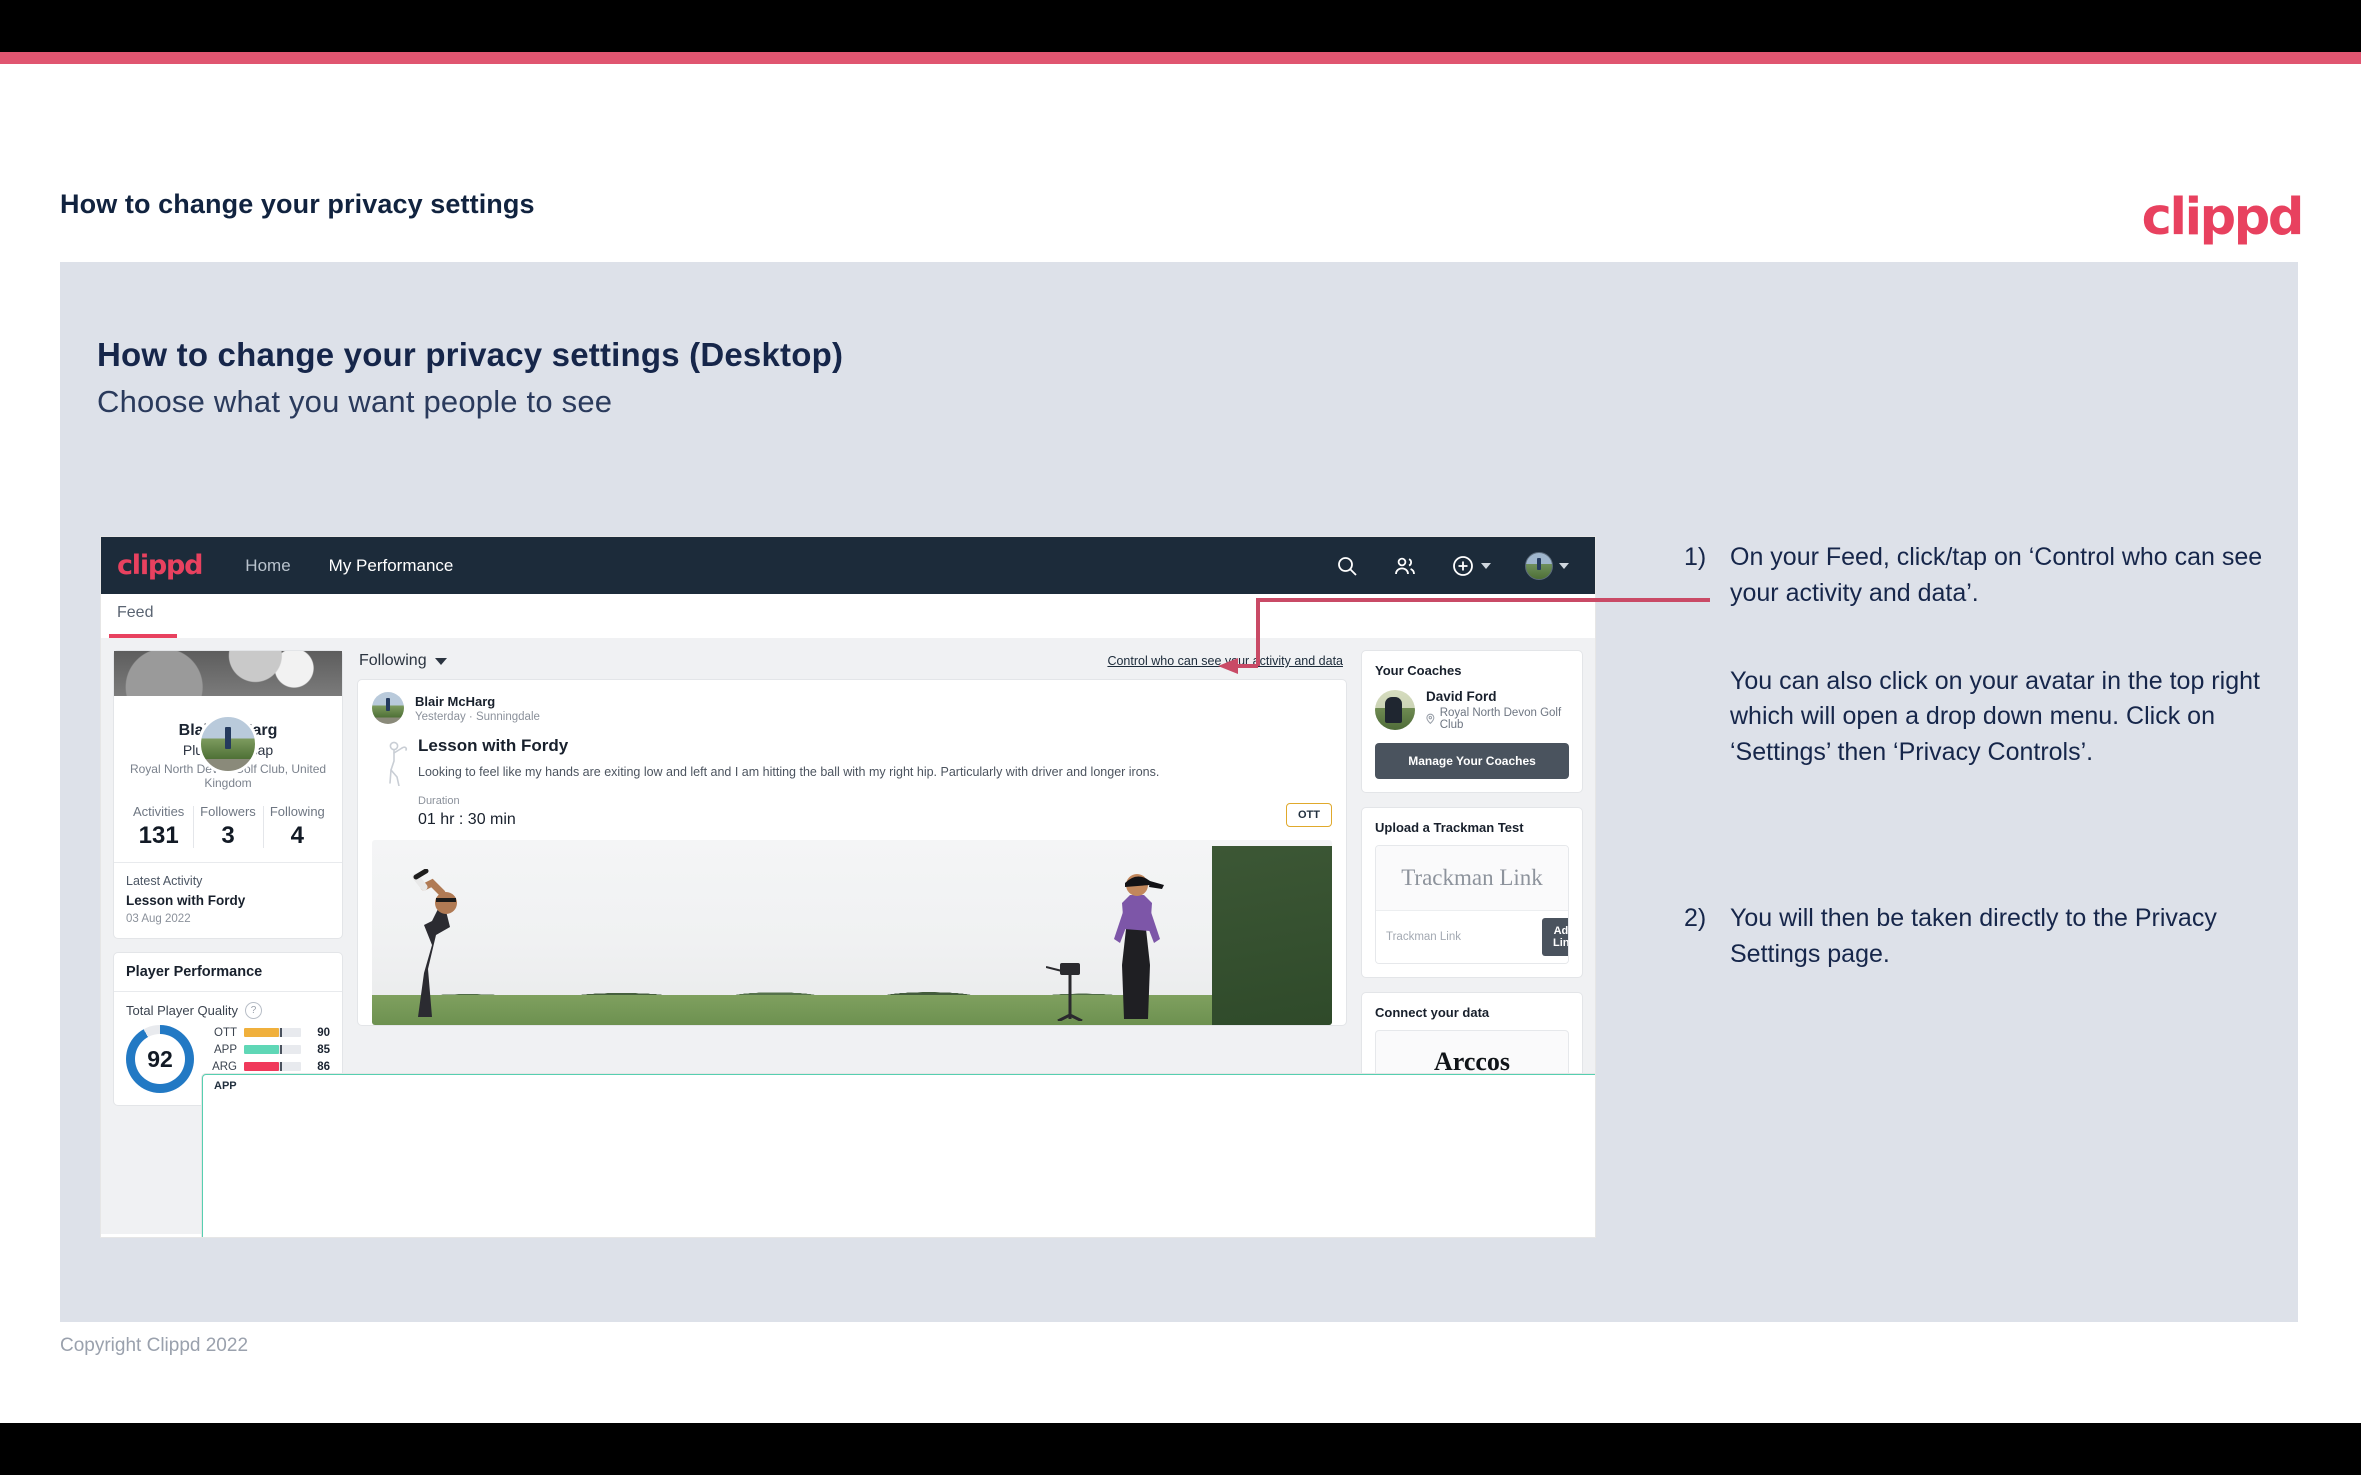  I want to click on post-duration: Duration 01 hr : 30 min, so click(467, 812).